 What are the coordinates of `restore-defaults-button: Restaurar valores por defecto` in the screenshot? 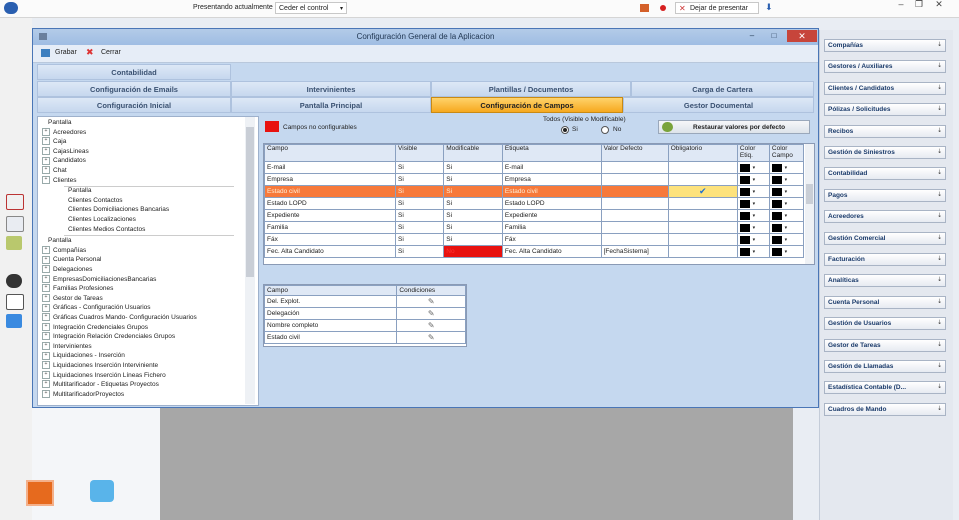 It's located at (734, 127).